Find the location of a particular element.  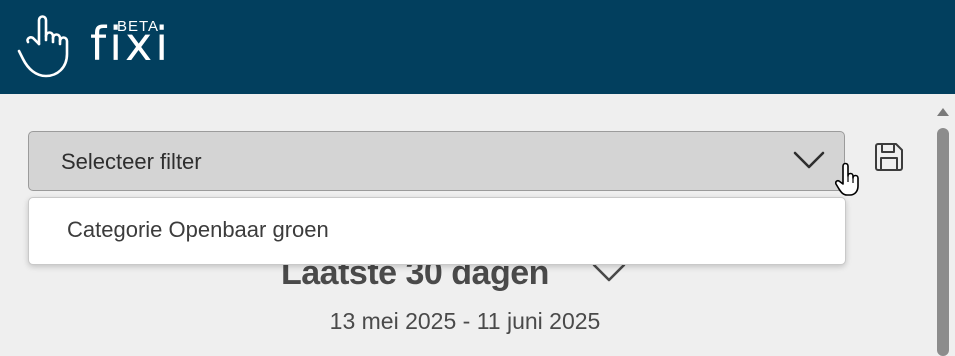

filter-option: Categorie Openbaar groen is located at coordinates (198, 230).